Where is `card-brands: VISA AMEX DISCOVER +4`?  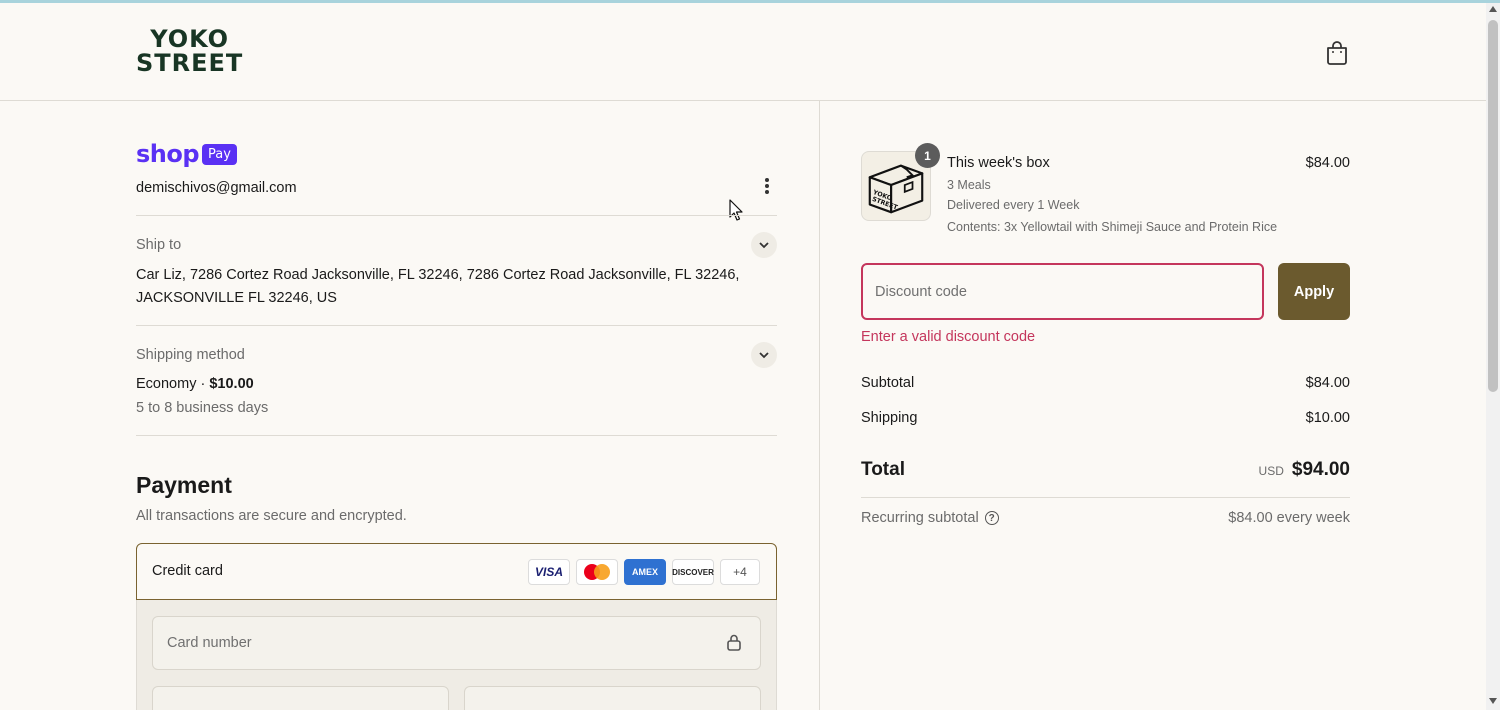 card-brands: VISA AMEX DISCOVER +4 is located at coordinates (644, 572).